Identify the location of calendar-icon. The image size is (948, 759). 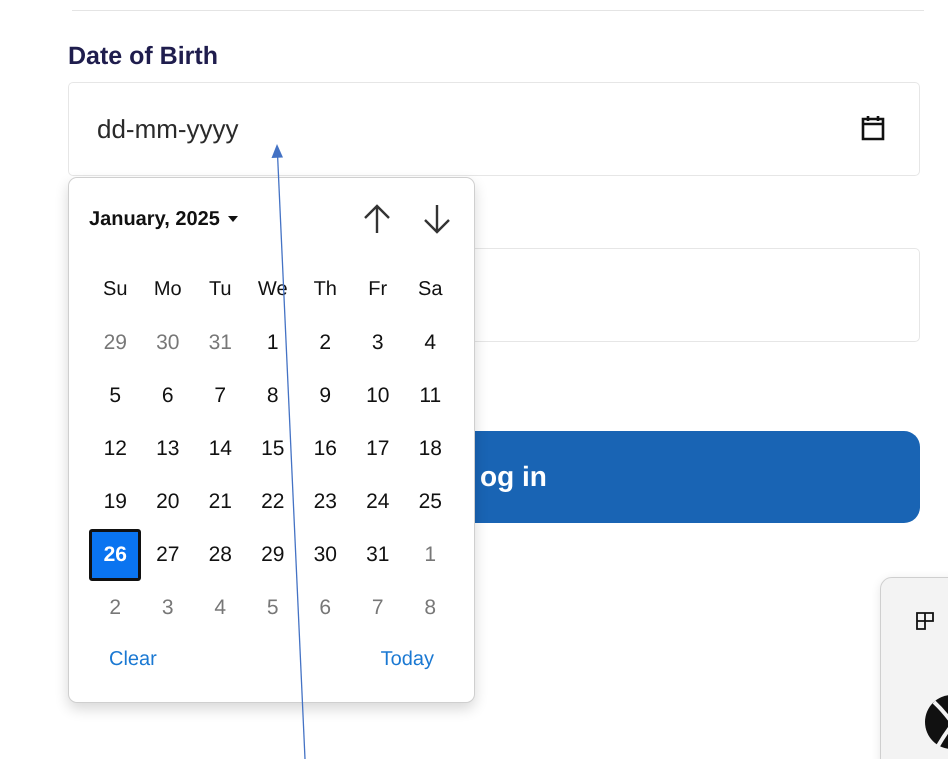
(873, 128).